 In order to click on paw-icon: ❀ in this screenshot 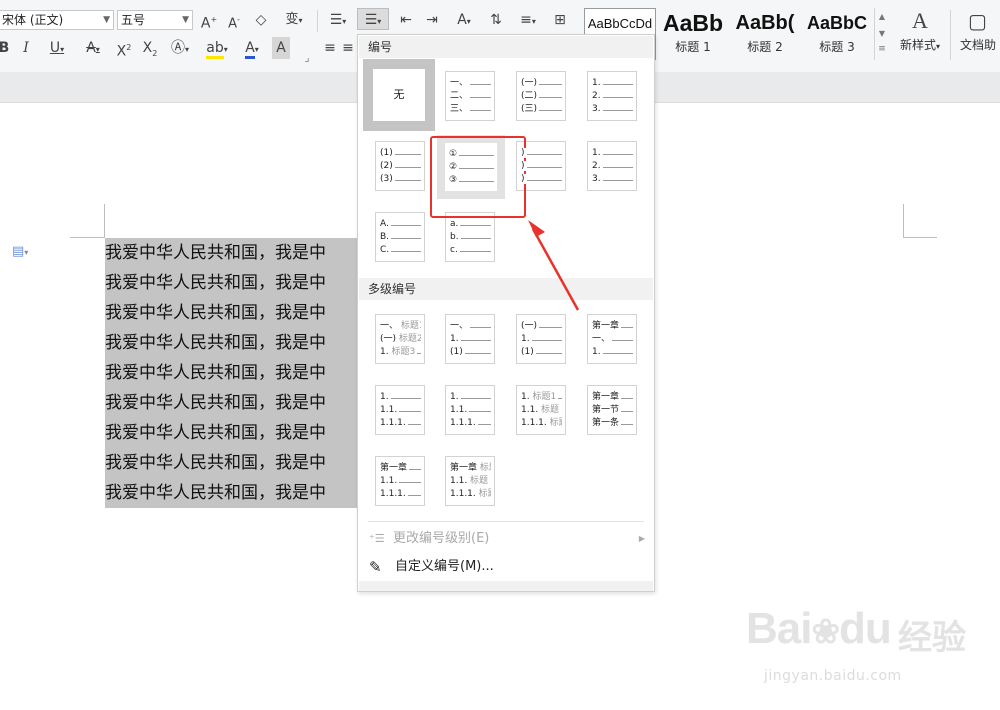, I will do `click(825, 632)`.